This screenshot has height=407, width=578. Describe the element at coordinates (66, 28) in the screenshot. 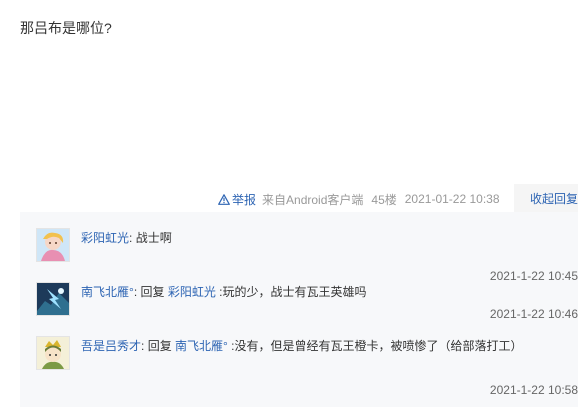

I see `post-content: 那吕布是哪位?` at that location.